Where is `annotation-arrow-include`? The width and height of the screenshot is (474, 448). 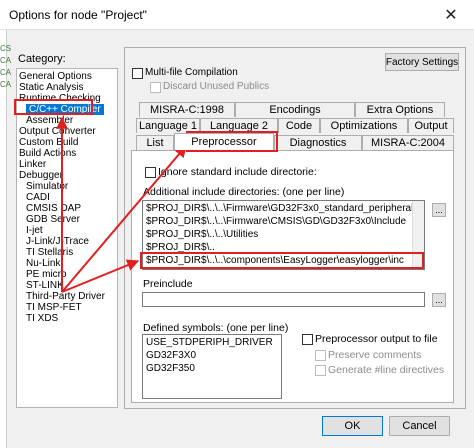
annotation-arrow-include is located at coordinates (100, 276).